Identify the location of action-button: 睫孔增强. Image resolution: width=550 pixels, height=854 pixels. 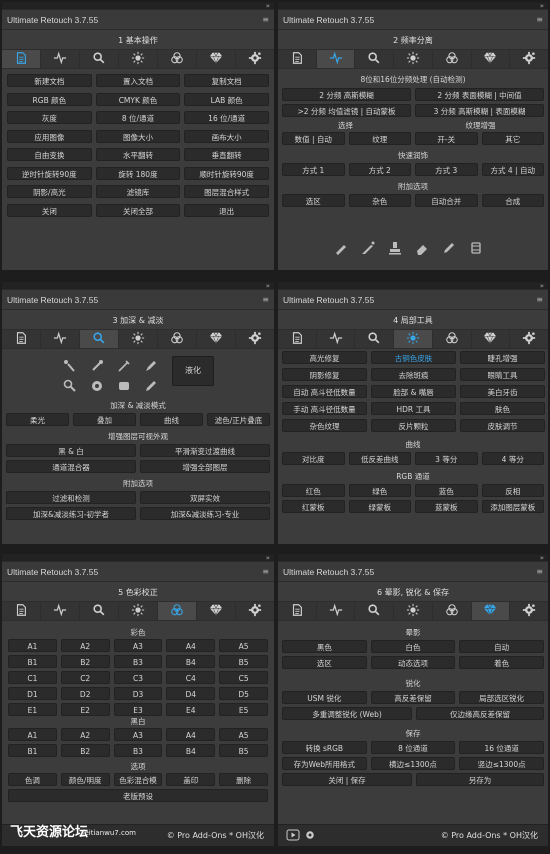
(502, 357).